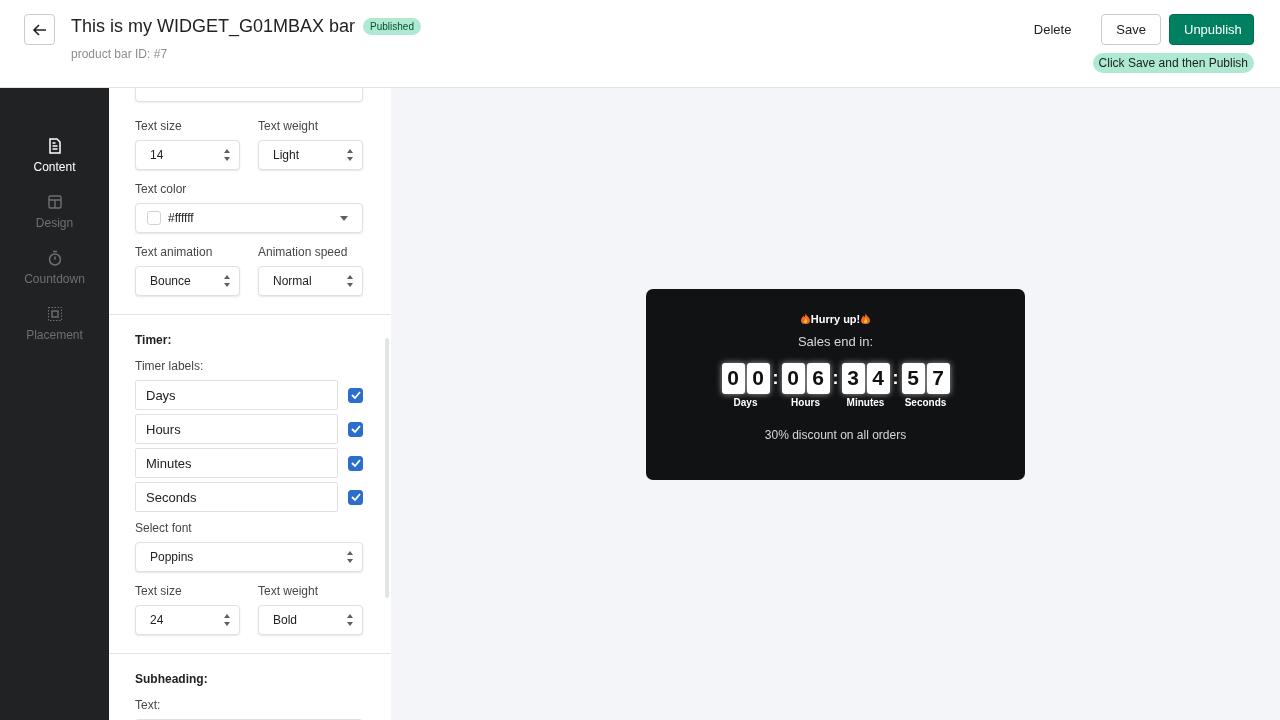 This screenshot has height=720, width=1280. Describe the element at coordinates (154, 218) in the screenshot. I see `color-swatch` at that location.